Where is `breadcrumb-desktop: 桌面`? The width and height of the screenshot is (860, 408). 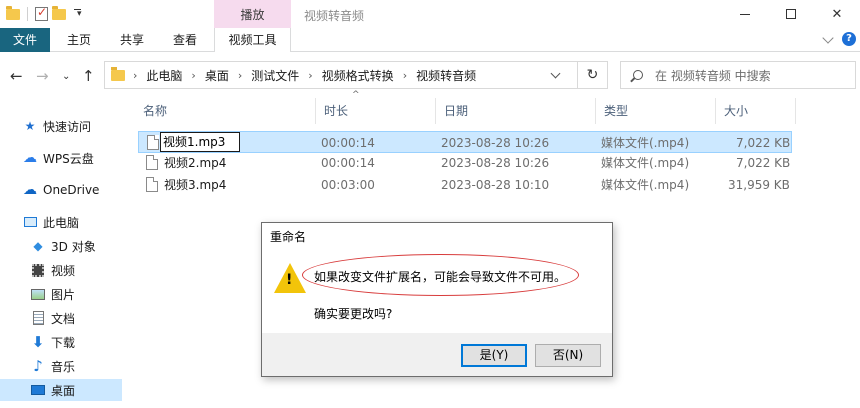 breadcrumb-desktop: 桌面 is located at coordinates (217, 75).